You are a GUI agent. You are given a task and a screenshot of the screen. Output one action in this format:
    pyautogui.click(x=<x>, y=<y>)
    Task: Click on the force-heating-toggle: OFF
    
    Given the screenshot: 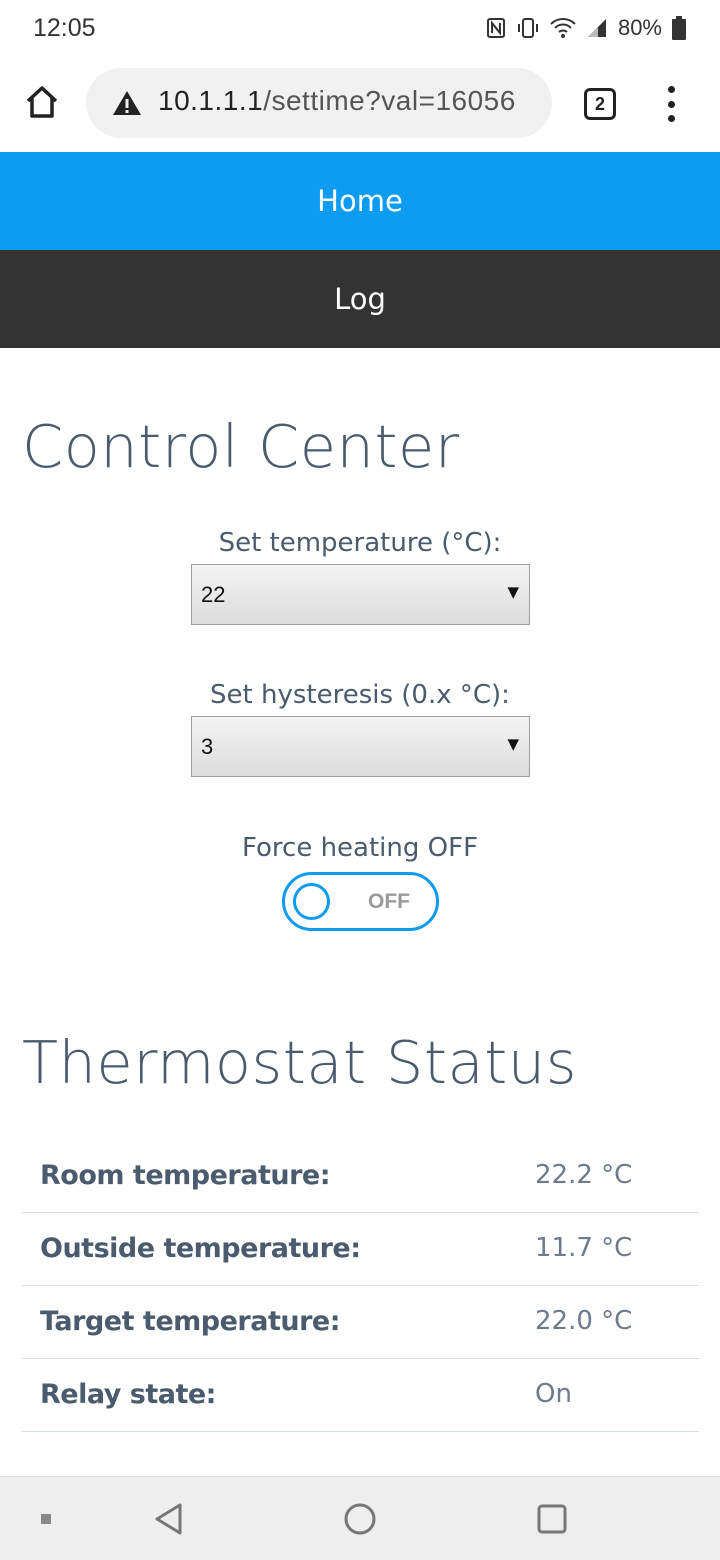 What is the action you would take?
    pyautogui.click(x=360, y=901)
    